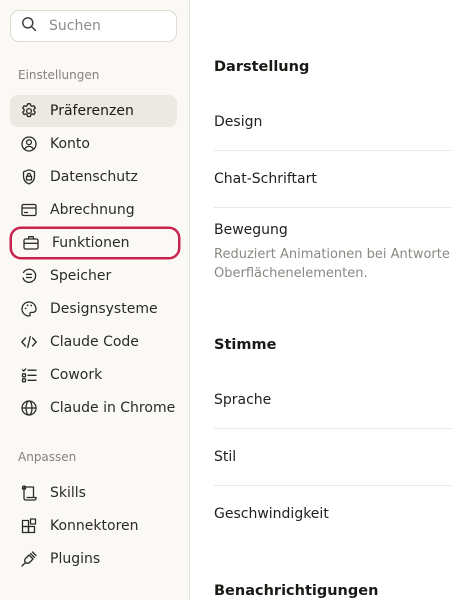 The image size is (452, 600). Describe the element at coordinates (29, 177) in the screenshot. I see `shield-lock-icon` at that location.